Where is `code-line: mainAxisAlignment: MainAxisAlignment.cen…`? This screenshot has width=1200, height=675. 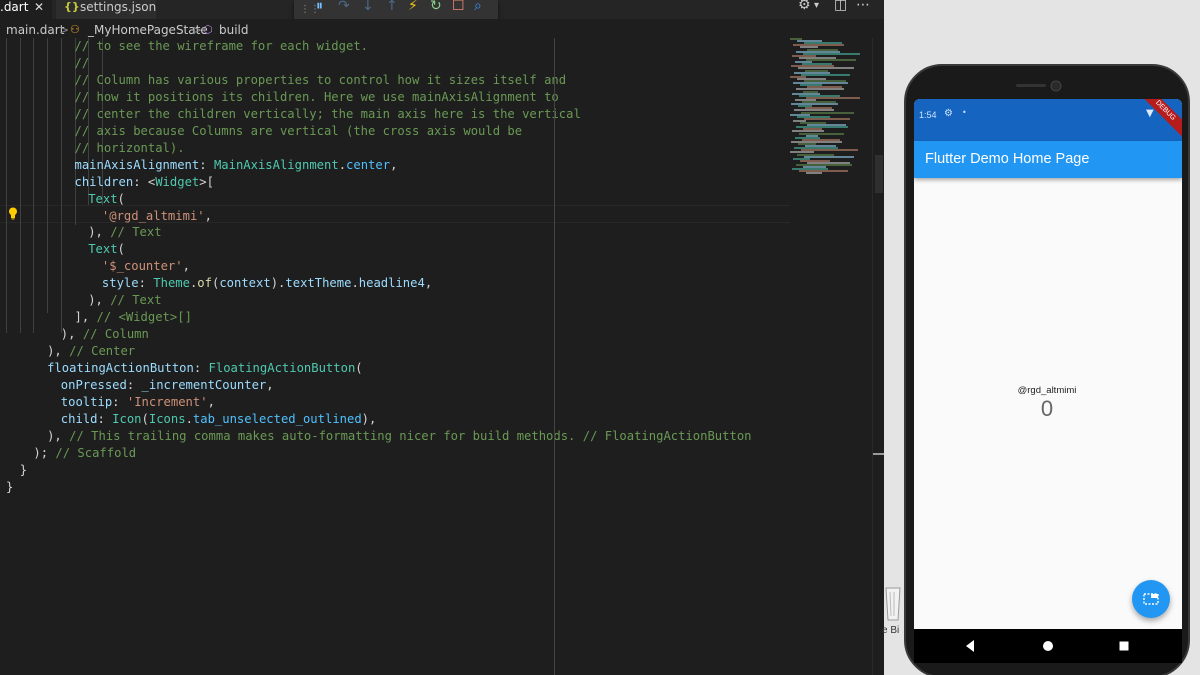
code-line: mainAxisAlignment: MainAxisAlignment.cen… is located at coordinates (236, 165).